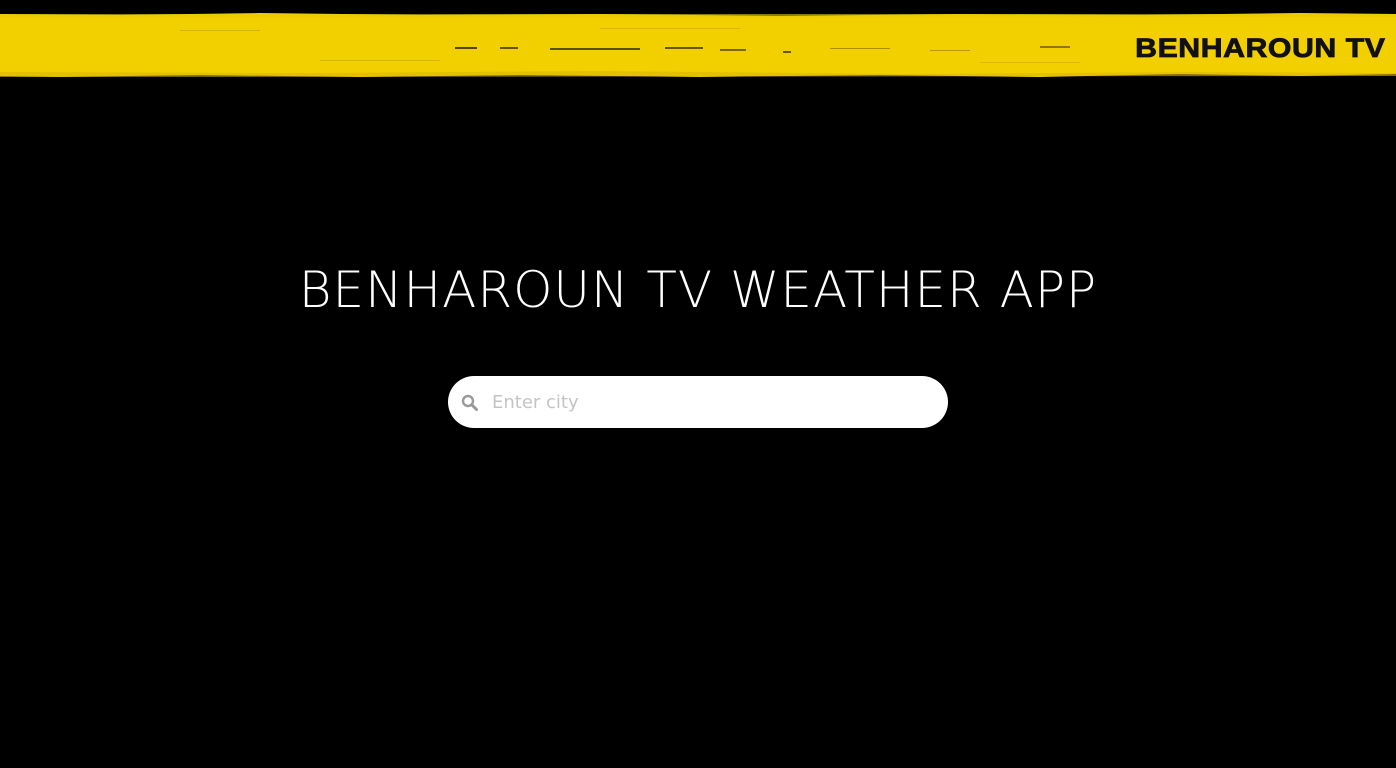 Image resolution: width=1396 pixels, height=768 pixels. What do you see at coordinates (698, 289) in the screenshot?
I see `page-title: BENHAROUN TV WEATHER APP` at bounding box center [698, 289].